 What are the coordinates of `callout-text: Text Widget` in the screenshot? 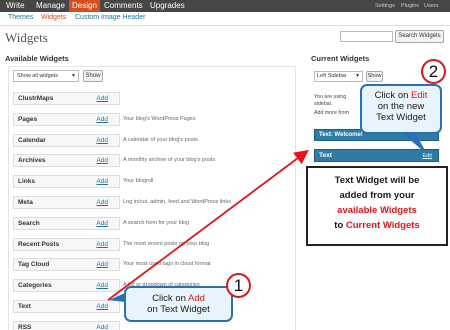 It's located at (401, 117).